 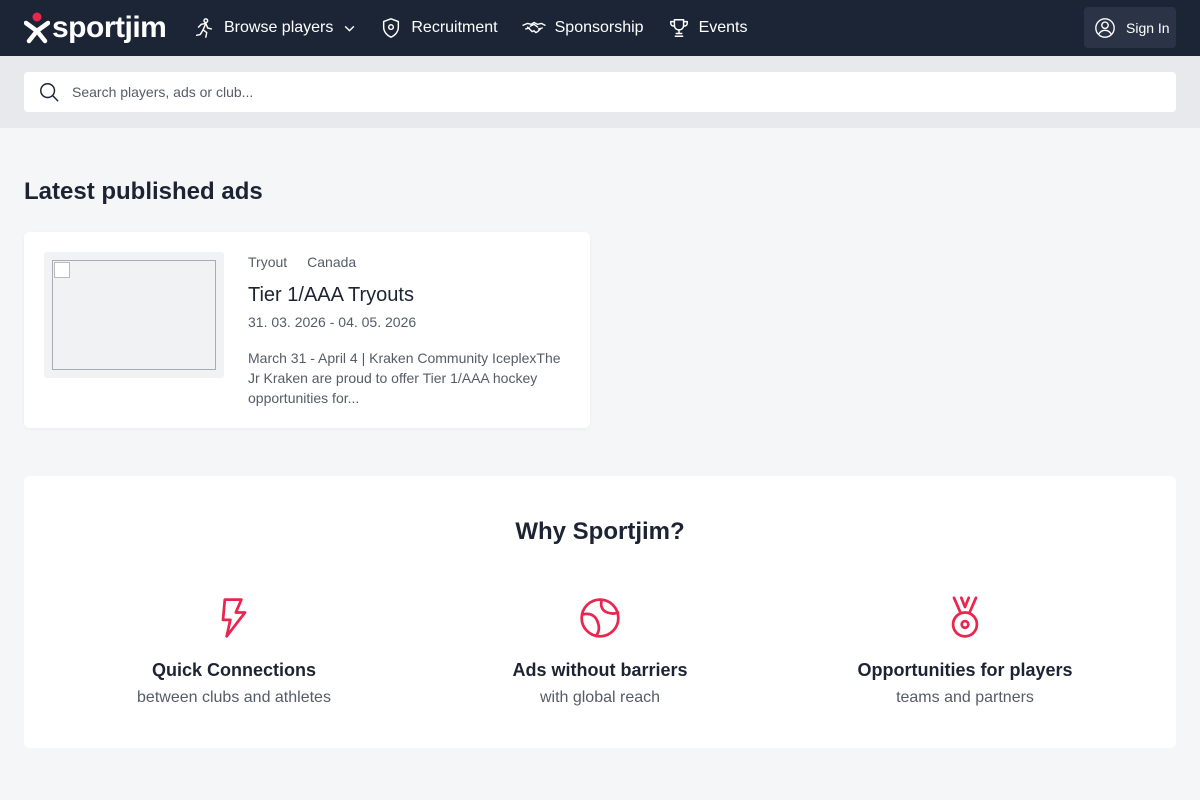 I want to click on feature-title: Opportunities for players, so click(x=965, y=670).